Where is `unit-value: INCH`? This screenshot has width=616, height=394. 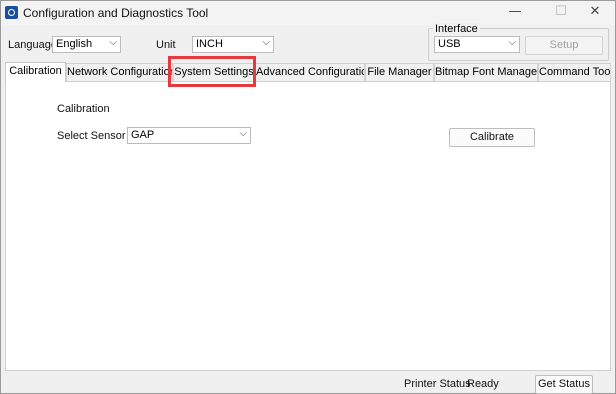
unit-value: INCH is located at coordinates (209, 44).